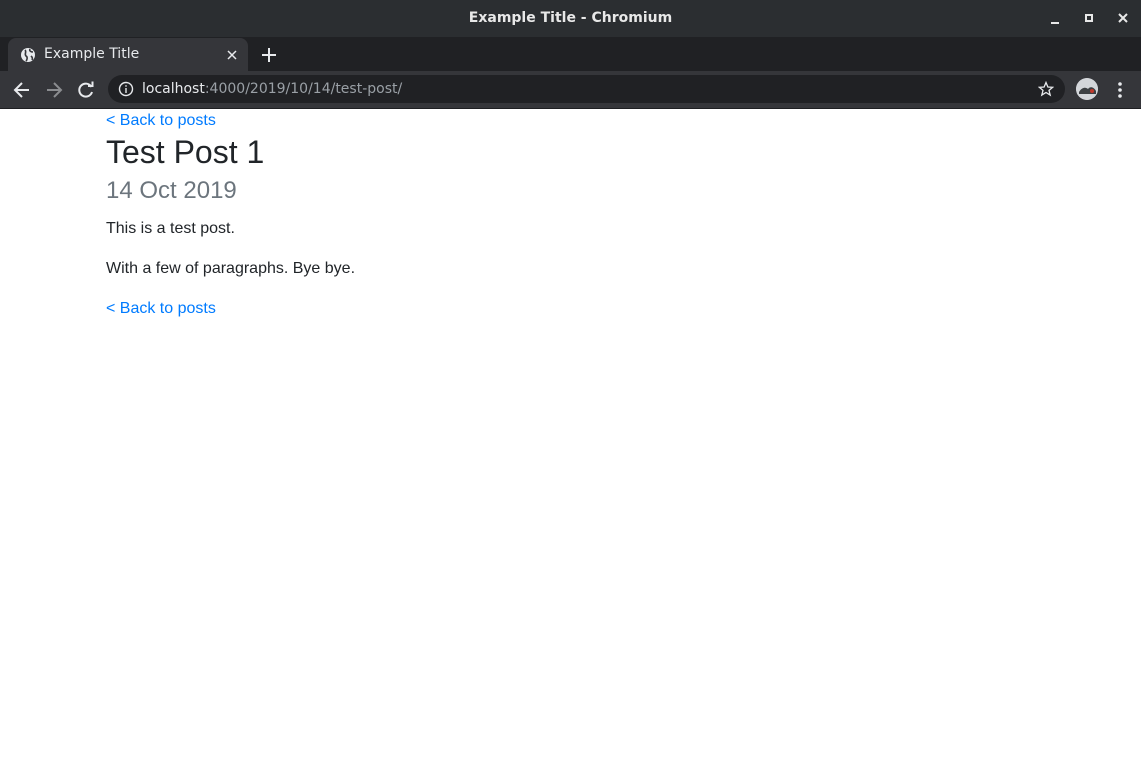 Image resolution: width=1141 pixels, height=762 pixels. Describe the element at coordinates (86, 90) in the screenshot. I see `reload-icon` at that location.